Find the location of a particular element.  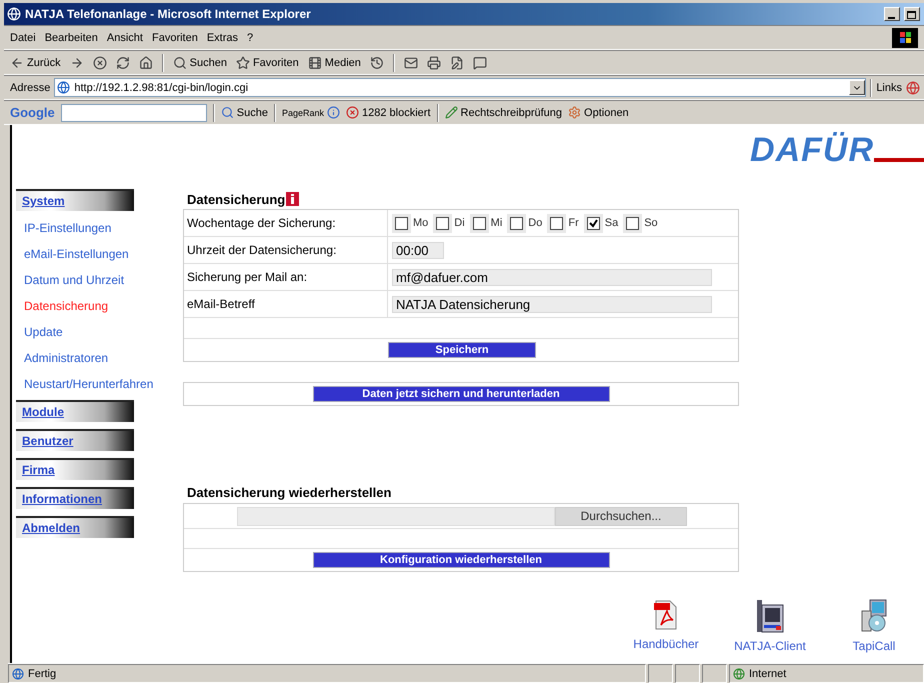

weekday-label: So is located at coordinates (651, 223).